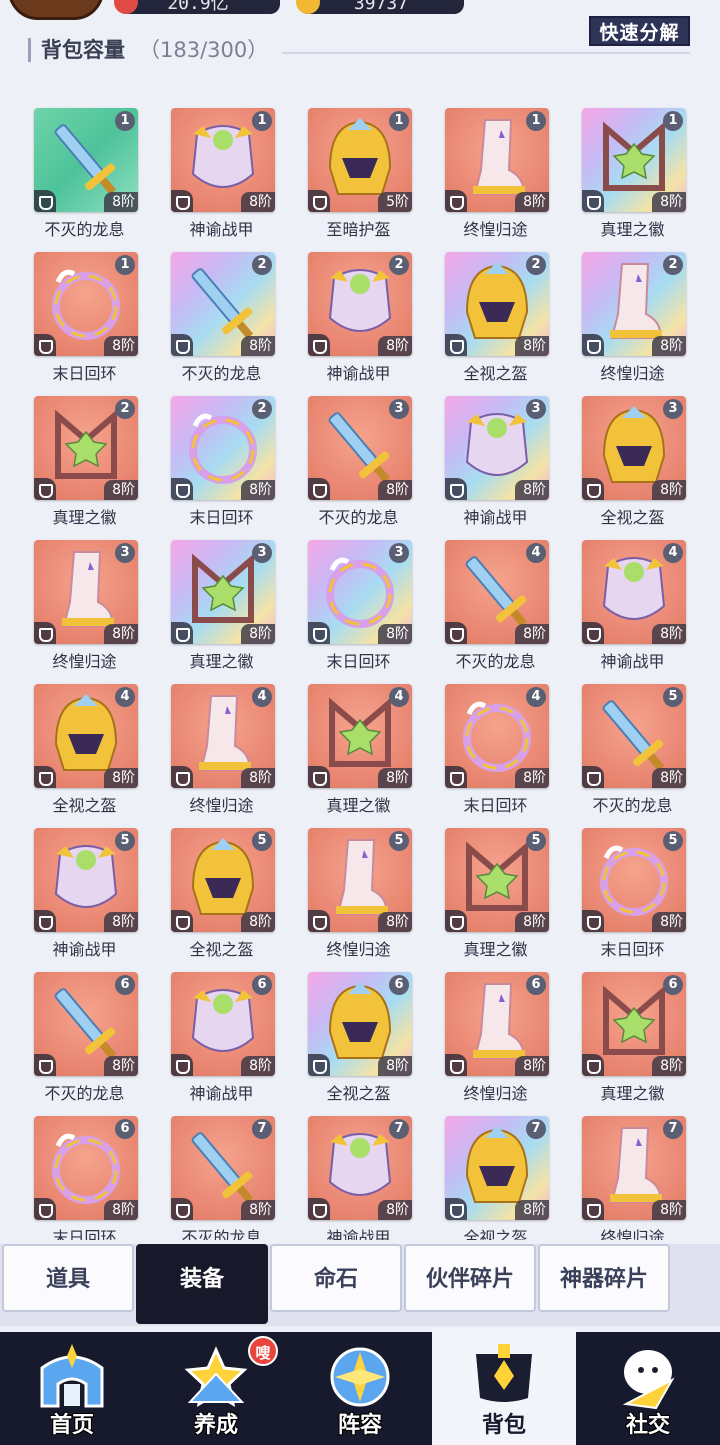 The image size is (720, 1445). What do you see at coordinates (72, 1376) in the screenshot?
I see `castle-icon` at bounding box center [72, 1376].